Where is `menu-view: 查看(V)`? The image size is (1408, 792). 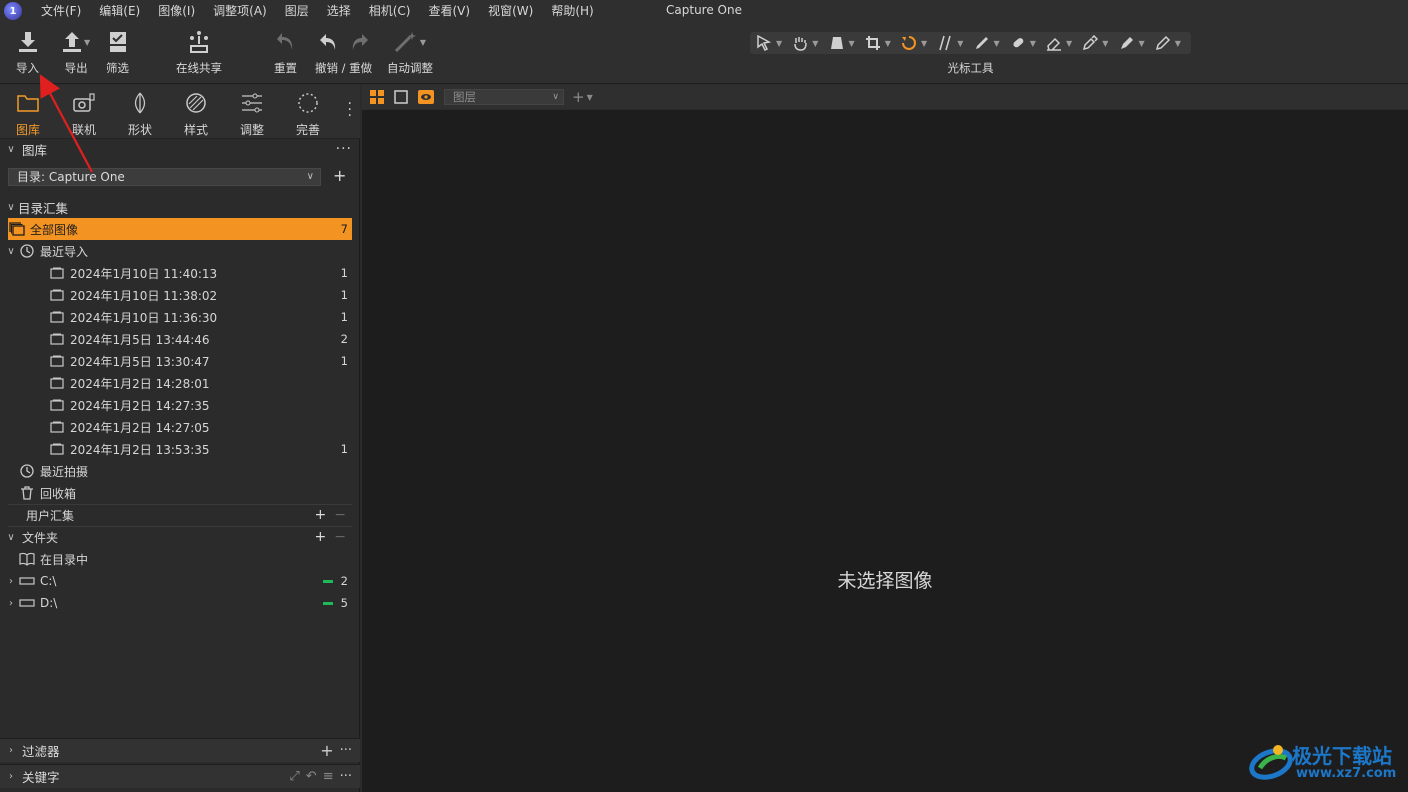 menu-view: 查看(V) is located at coordinates (450, 11).